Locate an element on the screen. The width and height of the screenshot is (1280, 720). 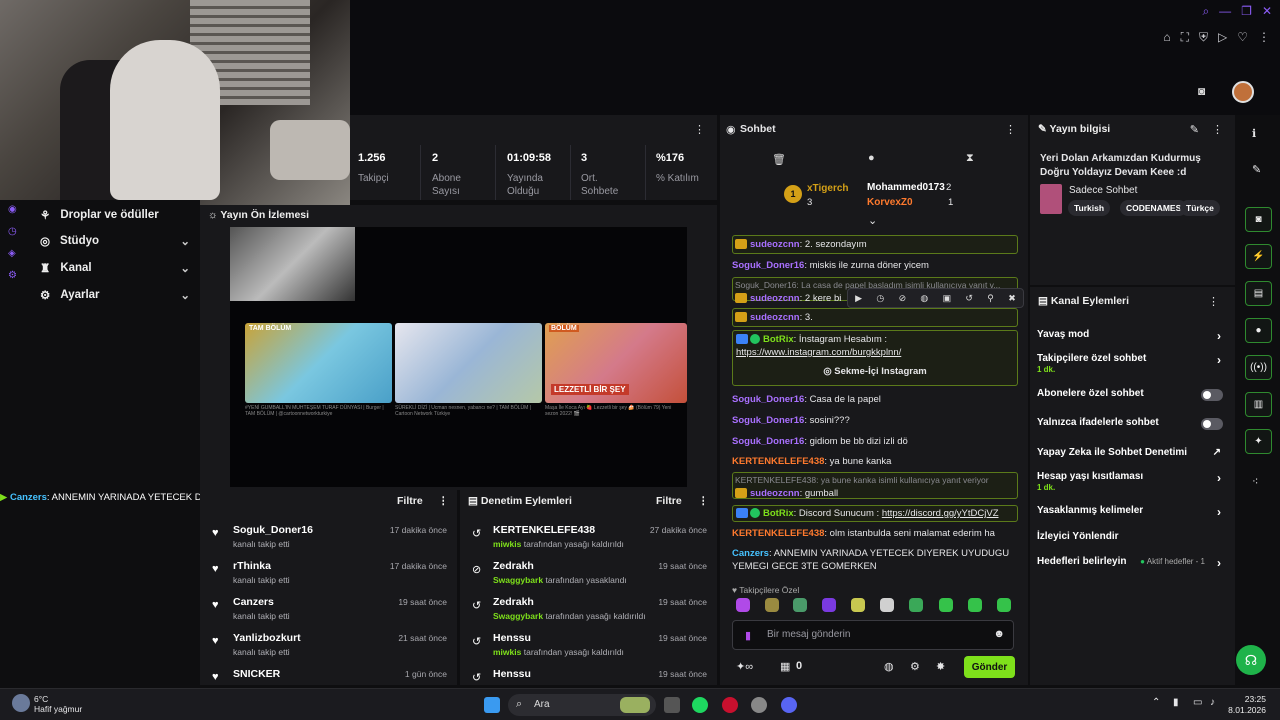
task-view-icon is located at coordinates (672, 705).